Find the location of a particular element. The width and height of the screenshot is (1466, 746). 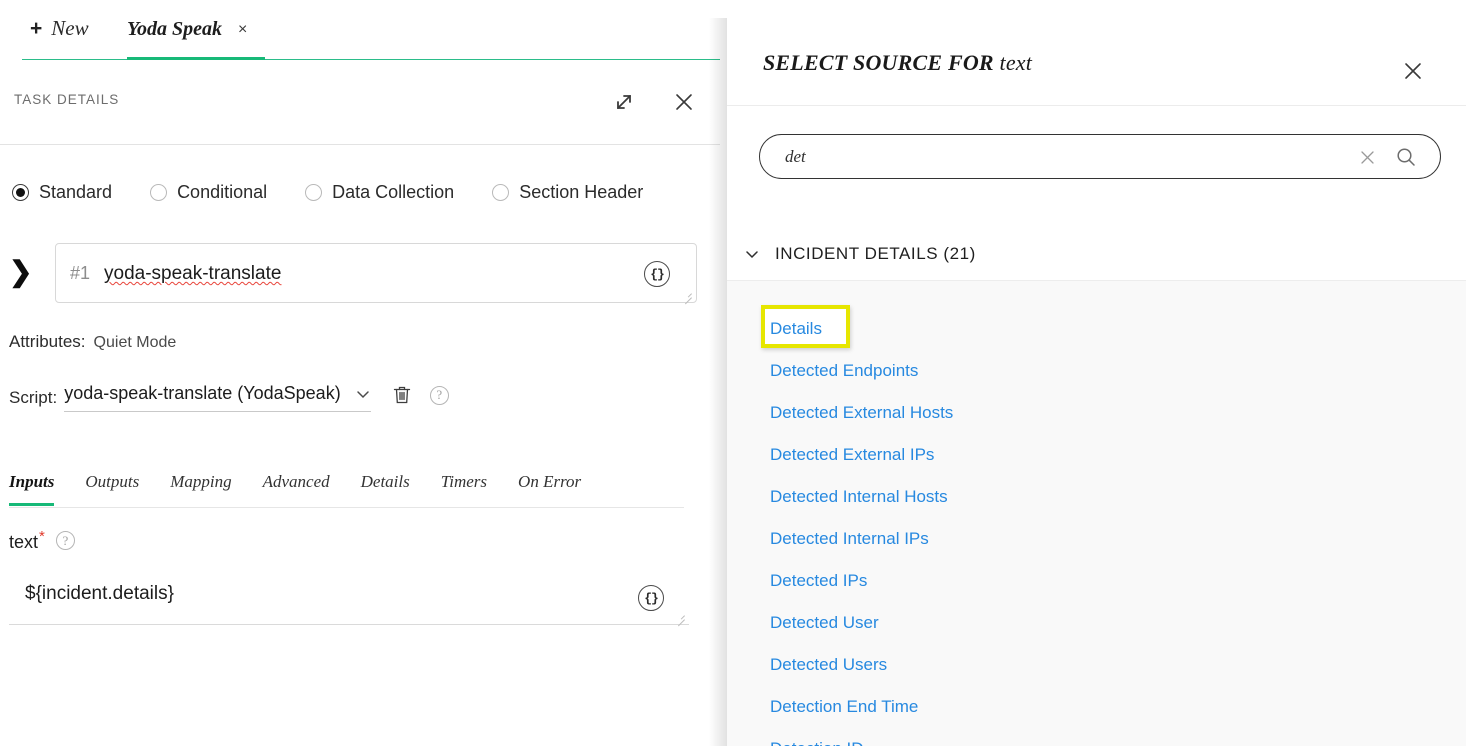

task-name-value: yoda-speak-translate is located at coordinates (193, 273).